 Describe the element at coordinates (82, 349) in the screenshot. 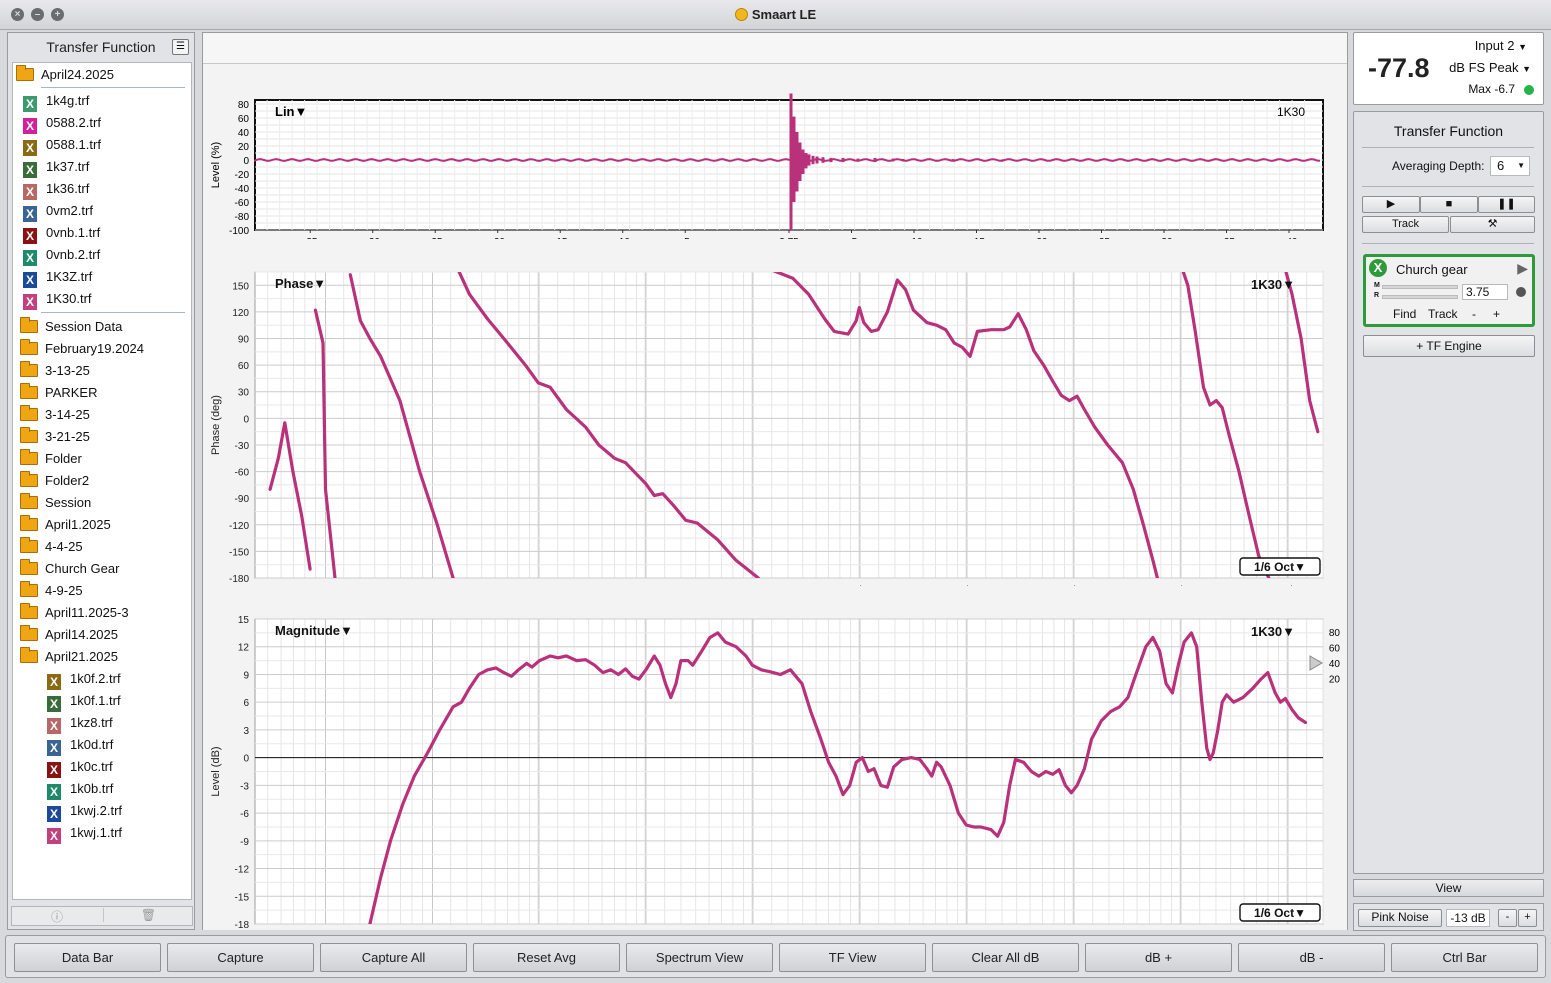

I see `folder-item: February19.2024` at that location.